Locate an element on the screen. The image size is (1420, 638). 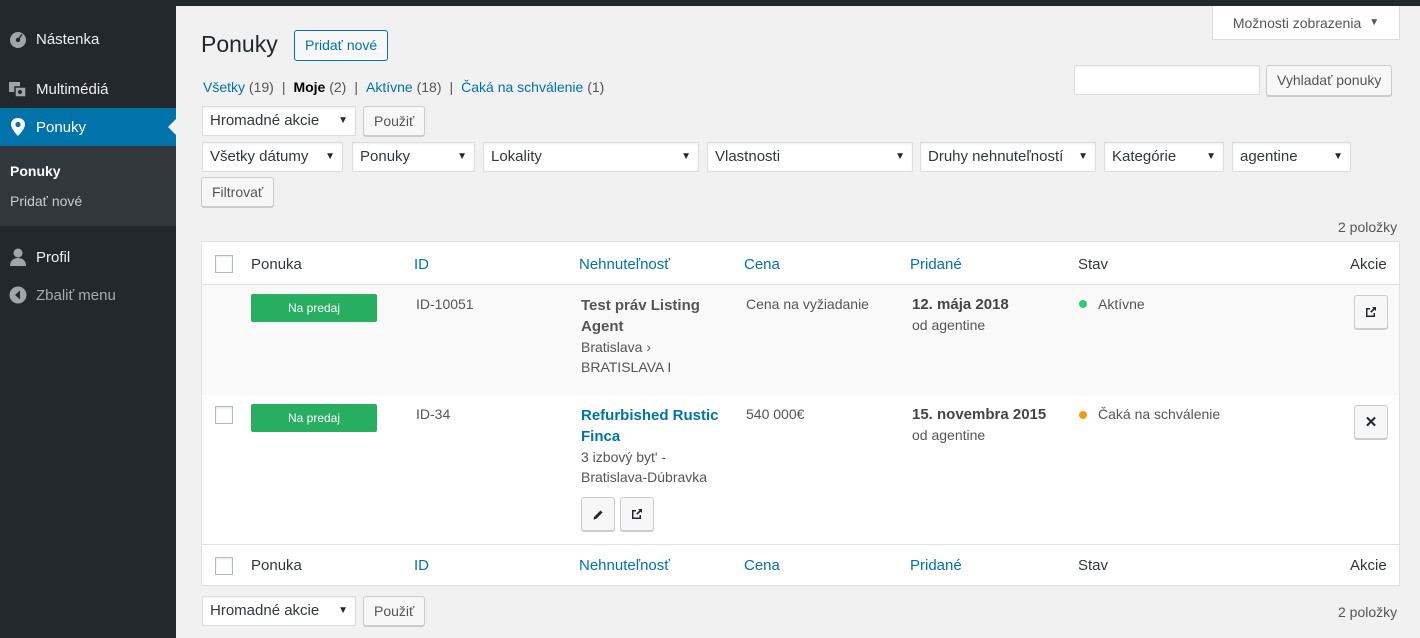
locations-filter-select: Lokality ▼ is located at coordinates (591, 157).